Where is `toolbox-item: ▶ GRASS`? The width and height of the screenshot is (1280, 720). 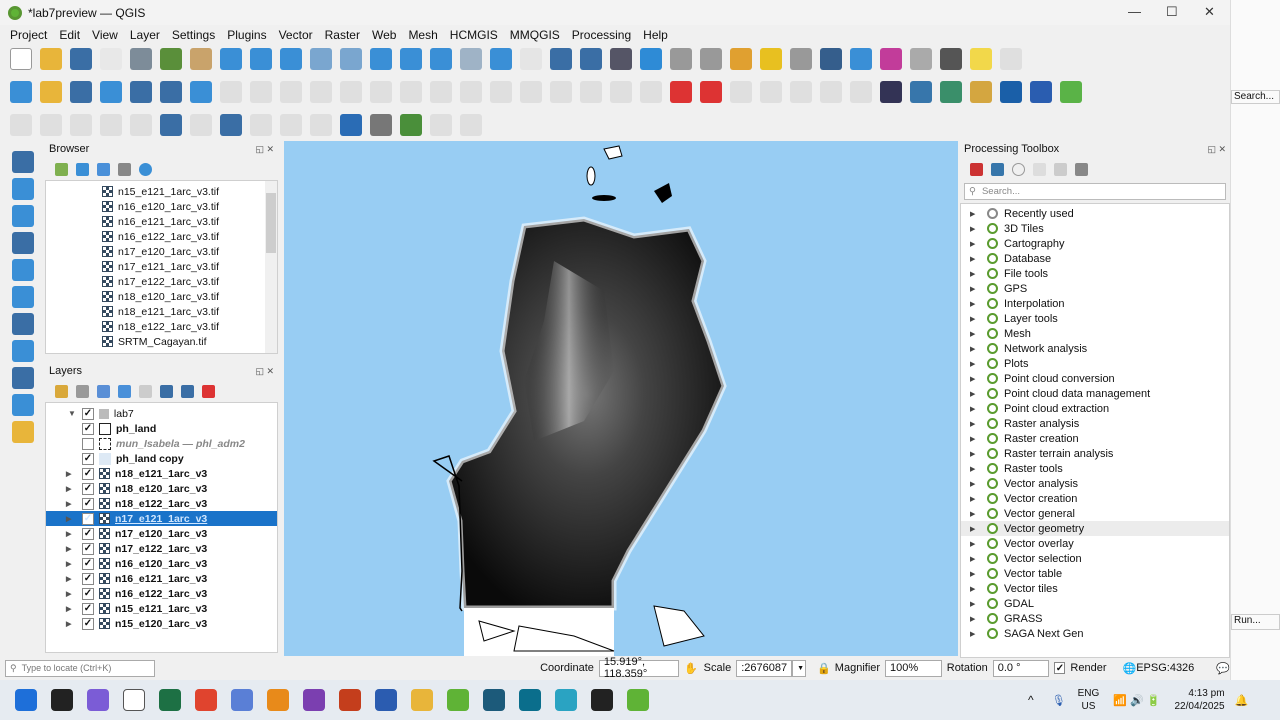 toolbox-item: ▶ GRASS is located at coordinates (1095, 618).